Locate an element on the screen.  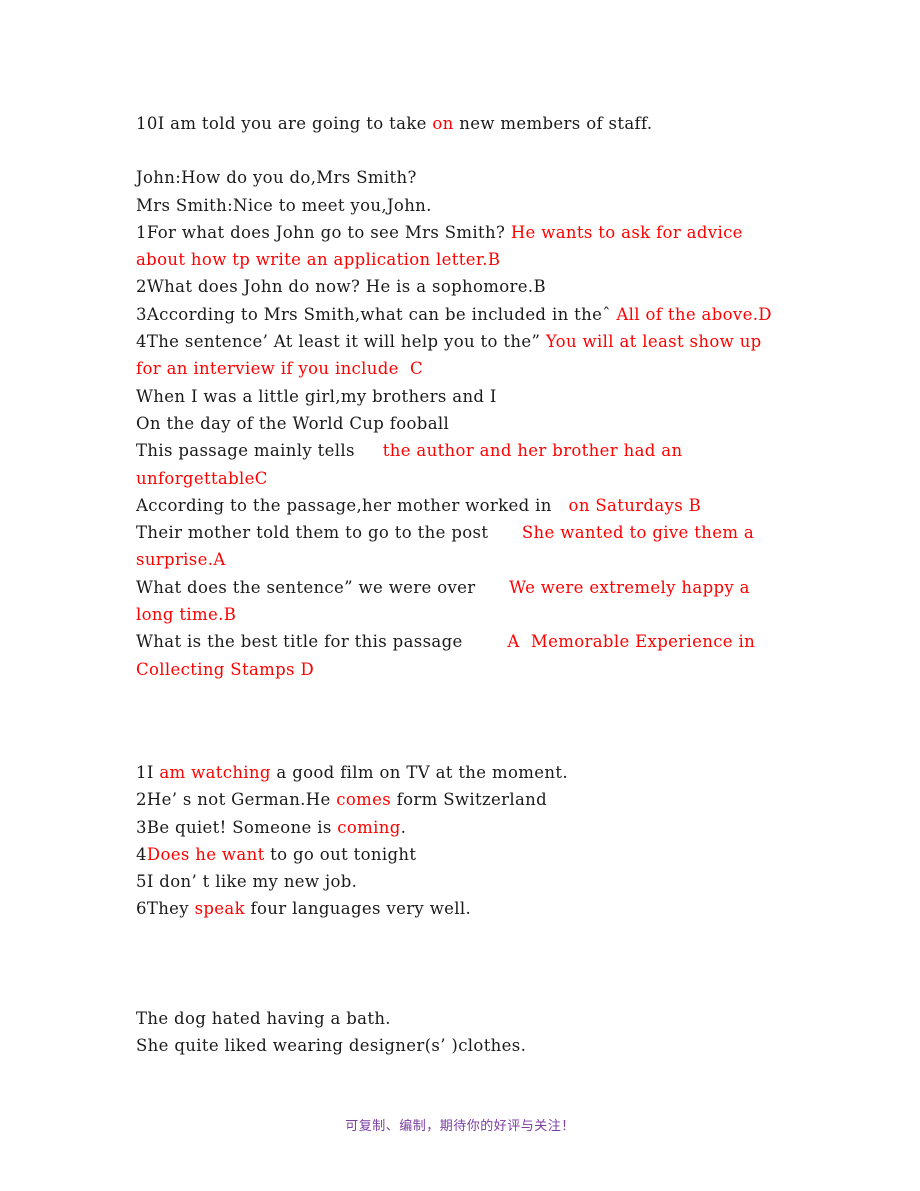
answer-text: speak is located at coordinates (219, 909).